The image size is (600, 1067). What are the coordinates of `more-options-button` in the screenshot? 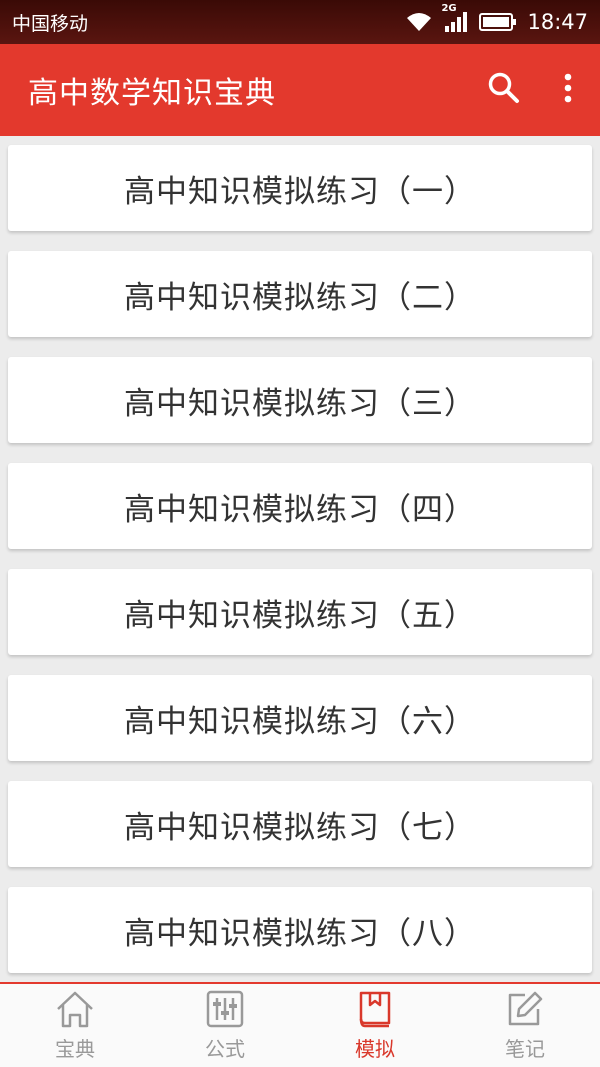 It's located at (568, 90).